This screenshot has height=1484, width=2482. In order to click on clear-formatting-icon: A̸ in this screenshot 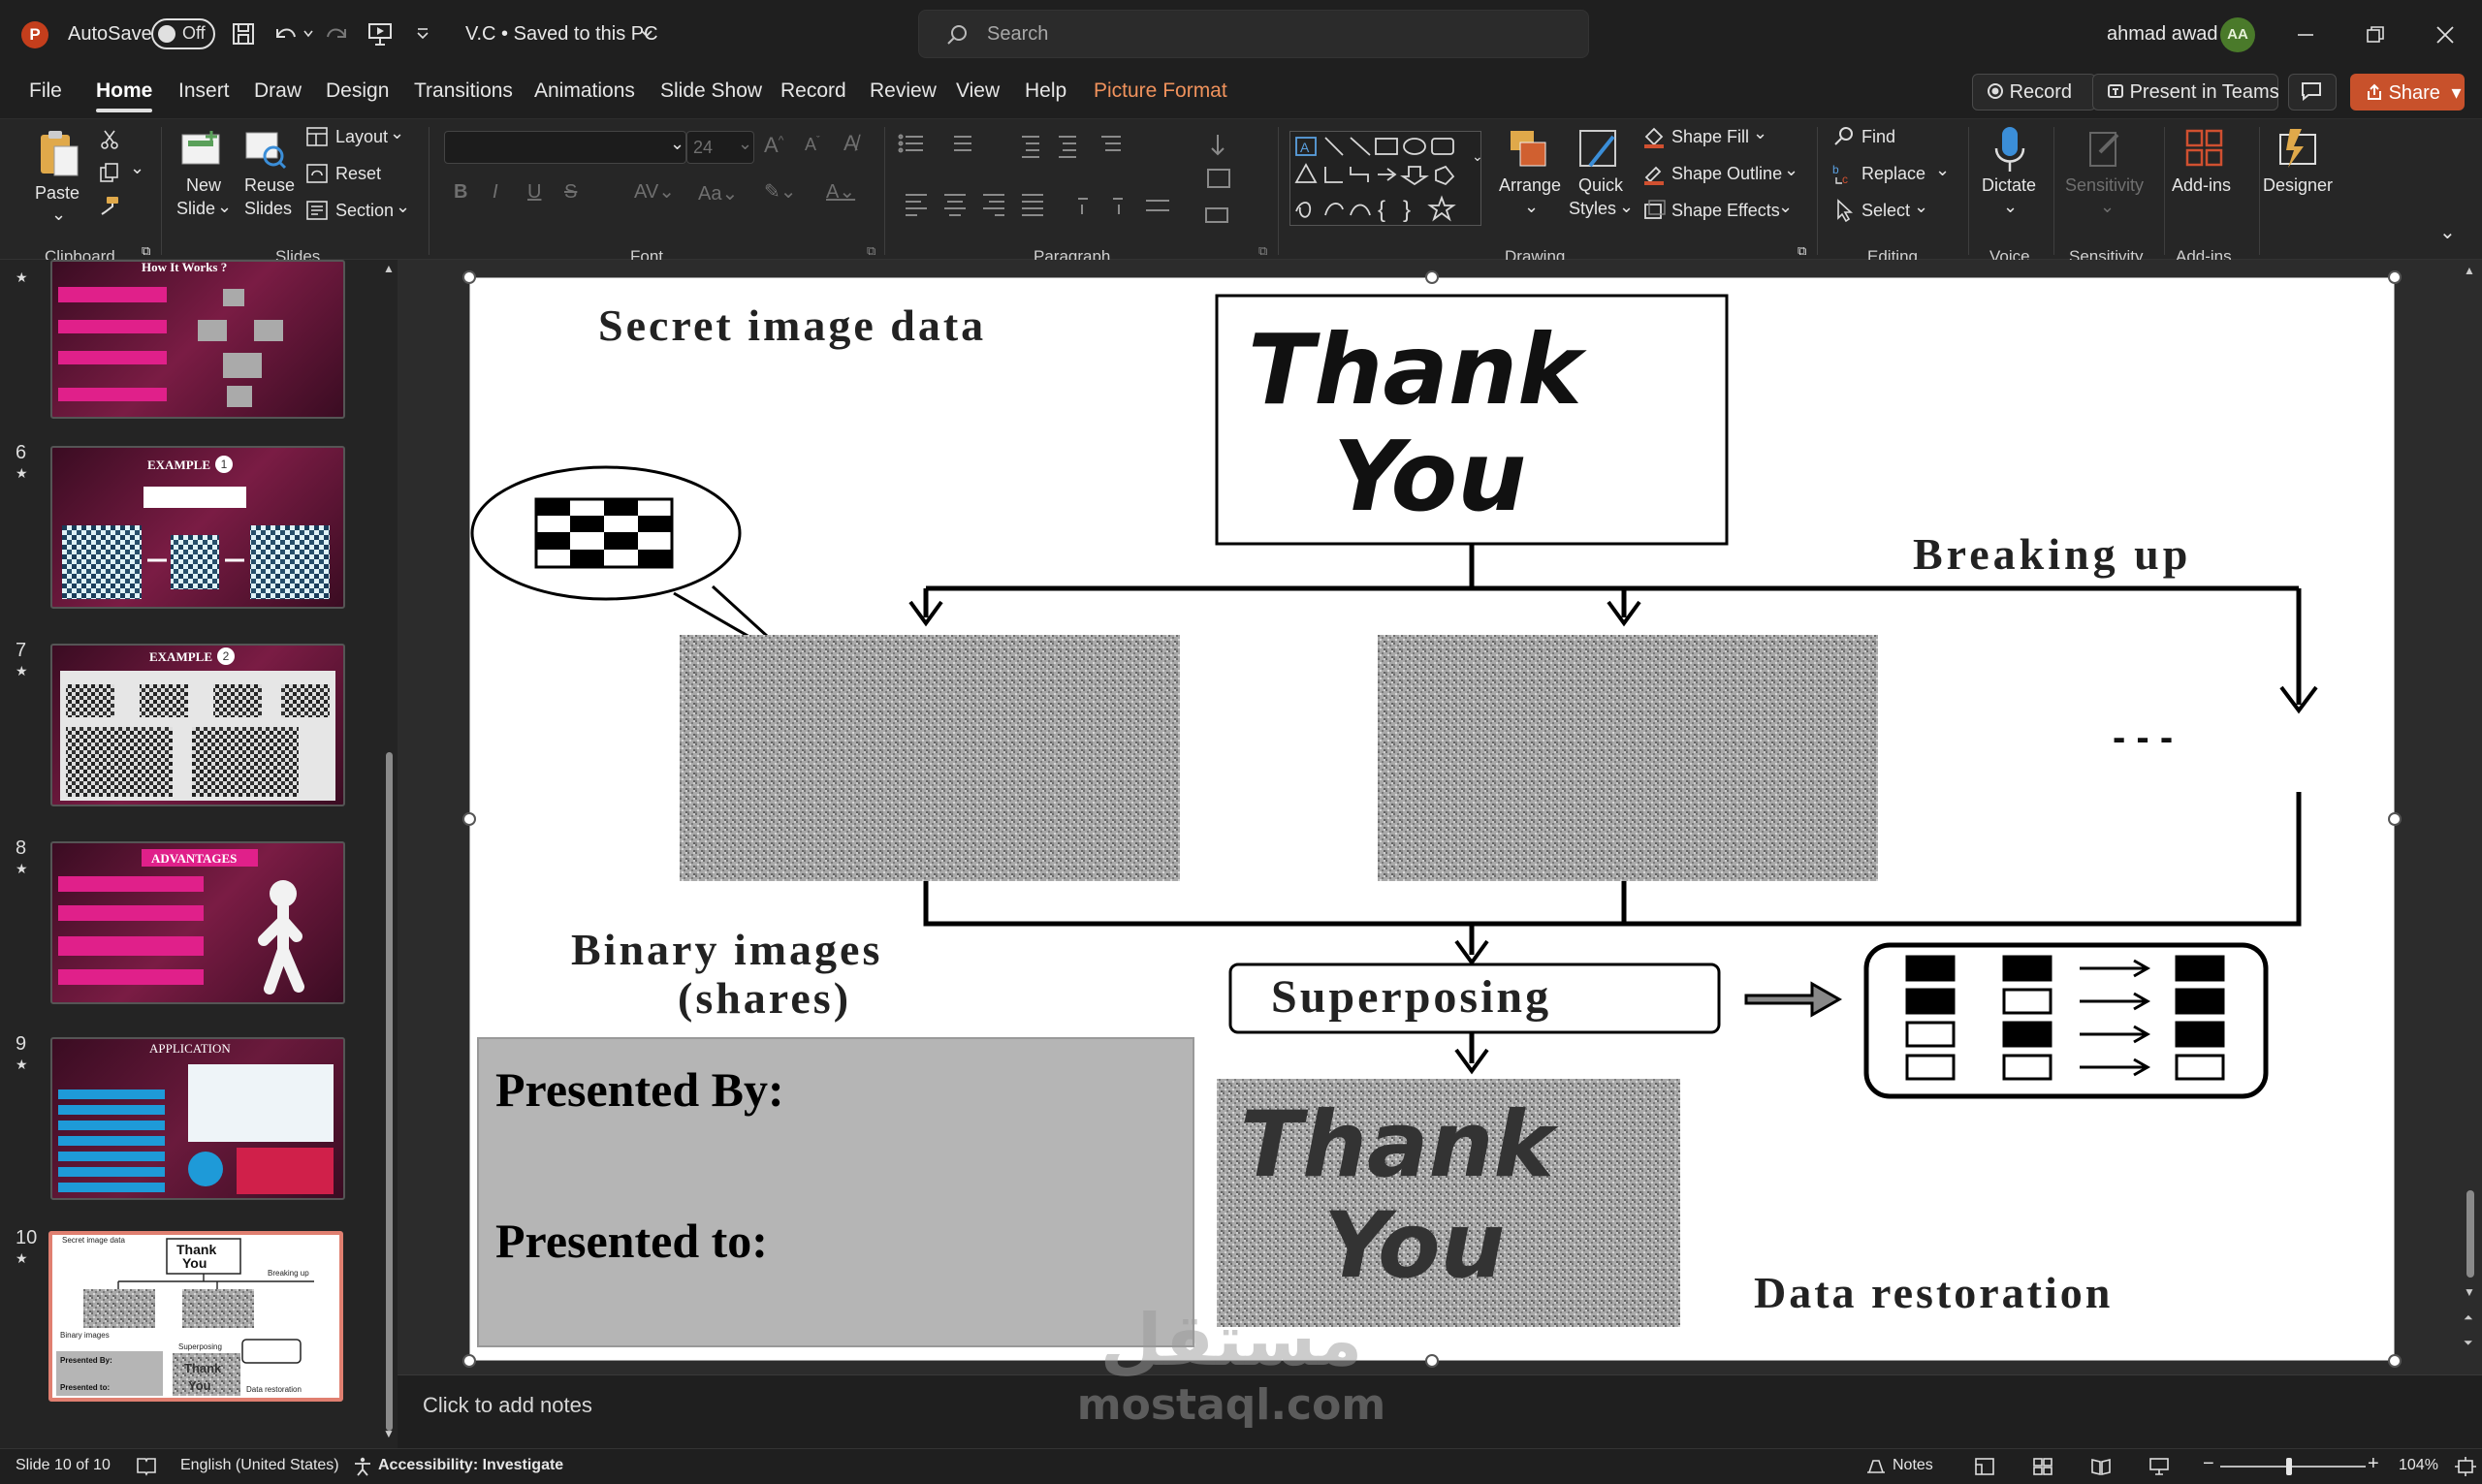, I will do `click(850, 143)`.